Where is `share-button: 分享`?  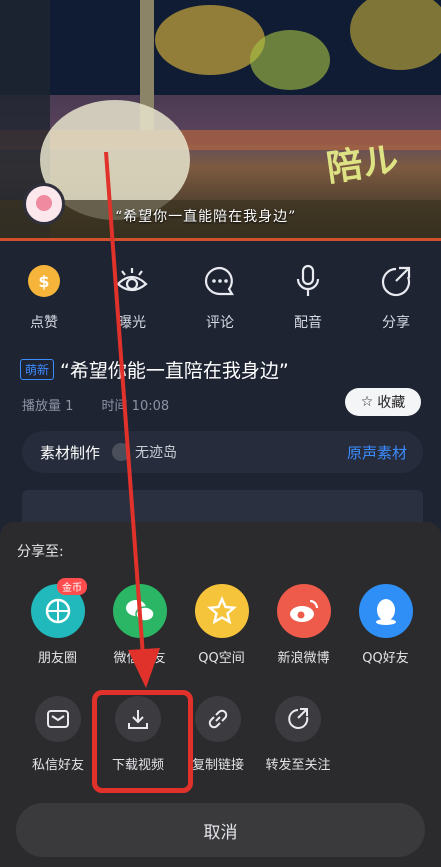 share-button: 分享 is located at coordinates (396, 297).